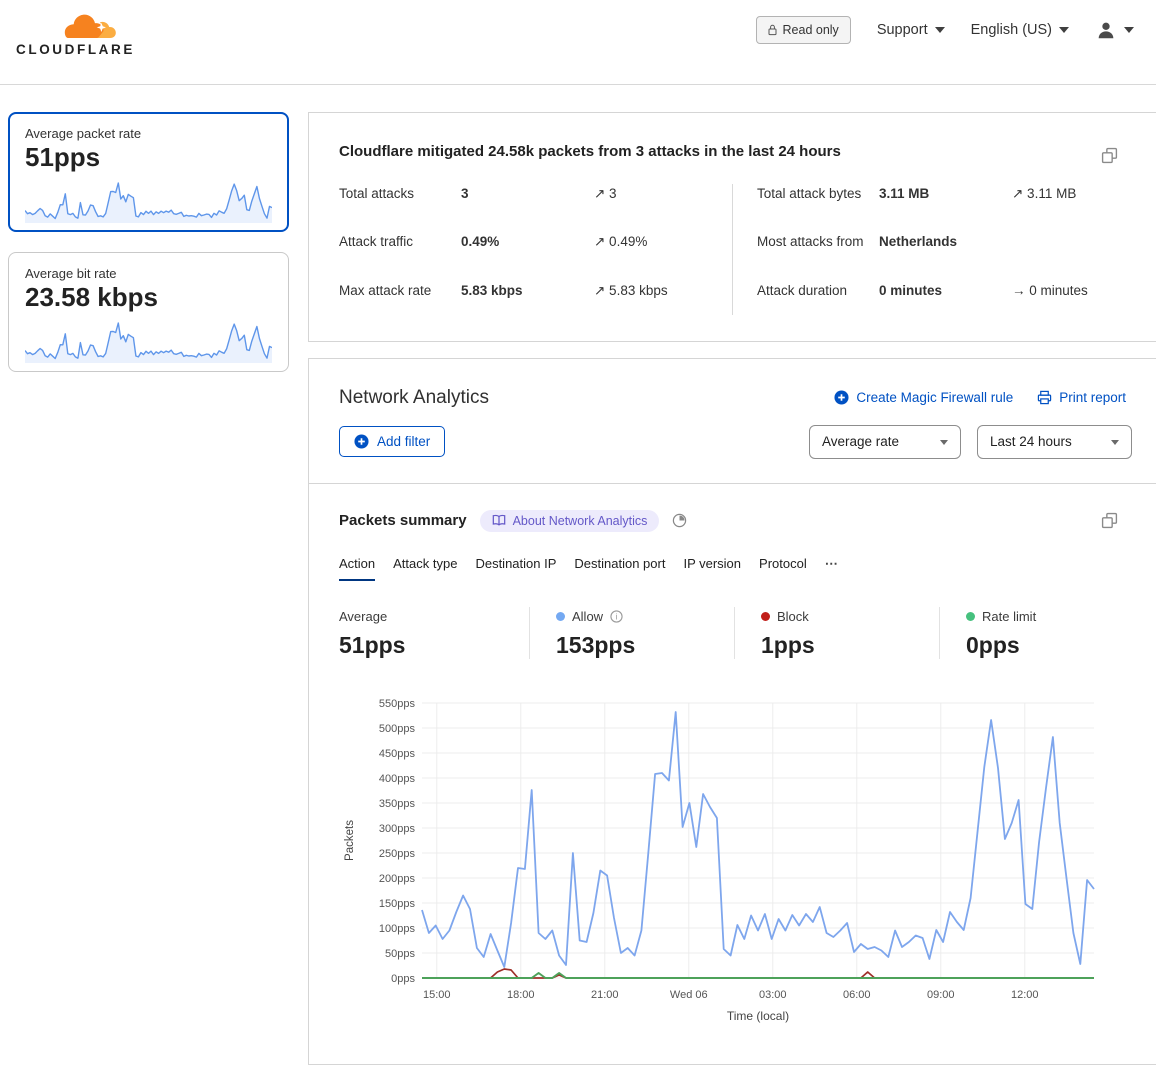 This screenshot has width=1156, height=1080. I want to click on cloudflare-cloud-icon, so click(90, 26).